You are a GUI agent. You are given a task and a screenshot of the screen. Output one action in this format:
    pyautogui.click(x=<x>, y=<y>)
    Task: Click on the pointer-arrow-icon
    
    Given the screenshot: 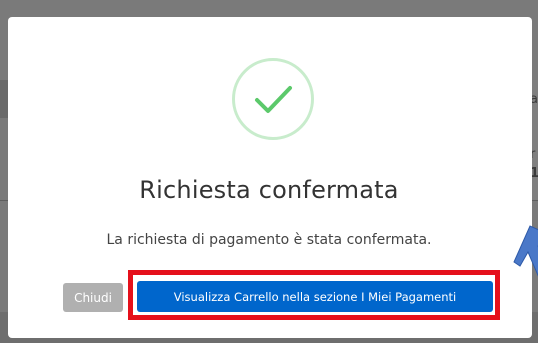 What is the action you would take?
    pyautogui.click(x=525, y=251)
    